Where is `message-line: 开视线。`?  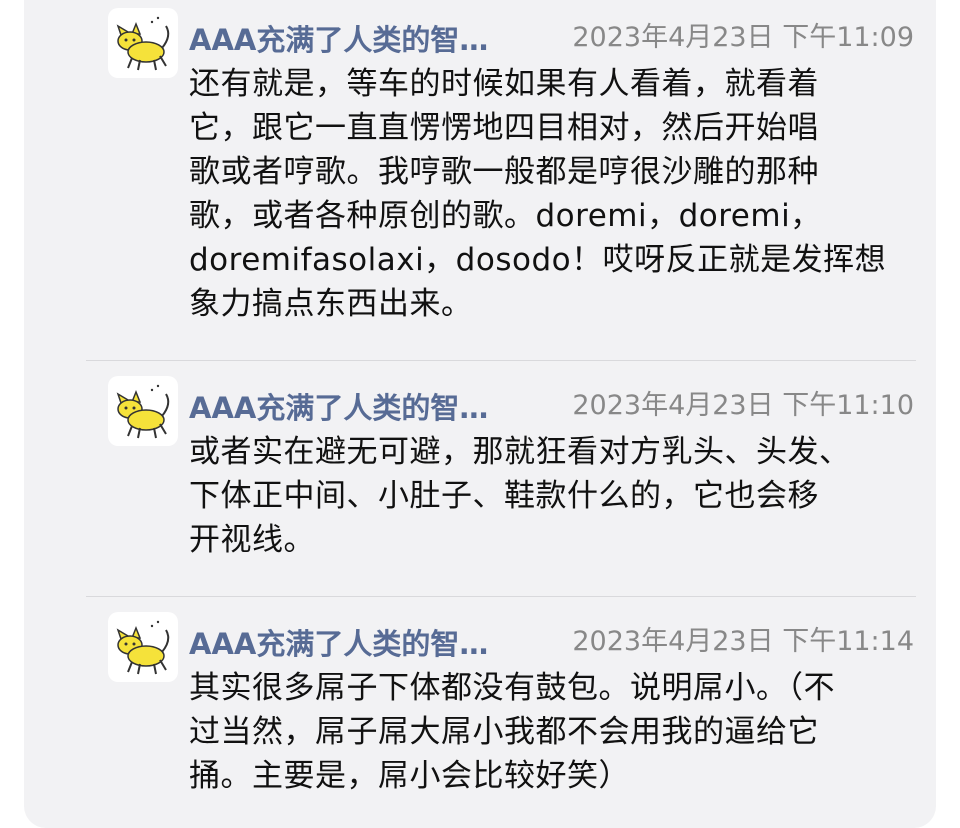
message-line: 开视线。 is located at coordinates (252, 540).